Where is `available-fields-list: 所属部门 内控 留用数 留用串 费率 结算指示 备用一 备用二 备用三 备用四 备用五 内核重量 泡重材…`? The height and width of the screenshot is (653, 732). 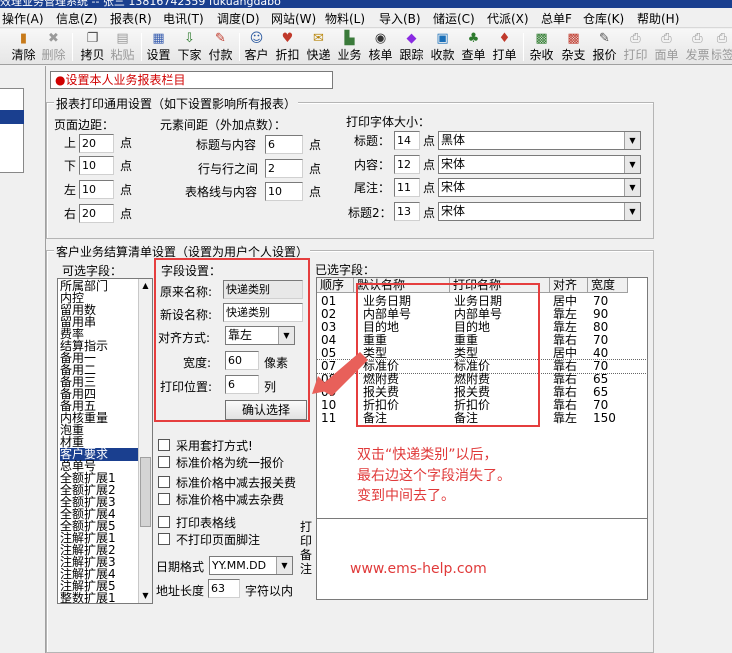 available-fields-list: 所属部门 内控 留用数 留用串 费率 结算指示 备用一 备用二 备用三 备用四 备用五 内核重量 泡重材… is located at coordinates (105, 441).